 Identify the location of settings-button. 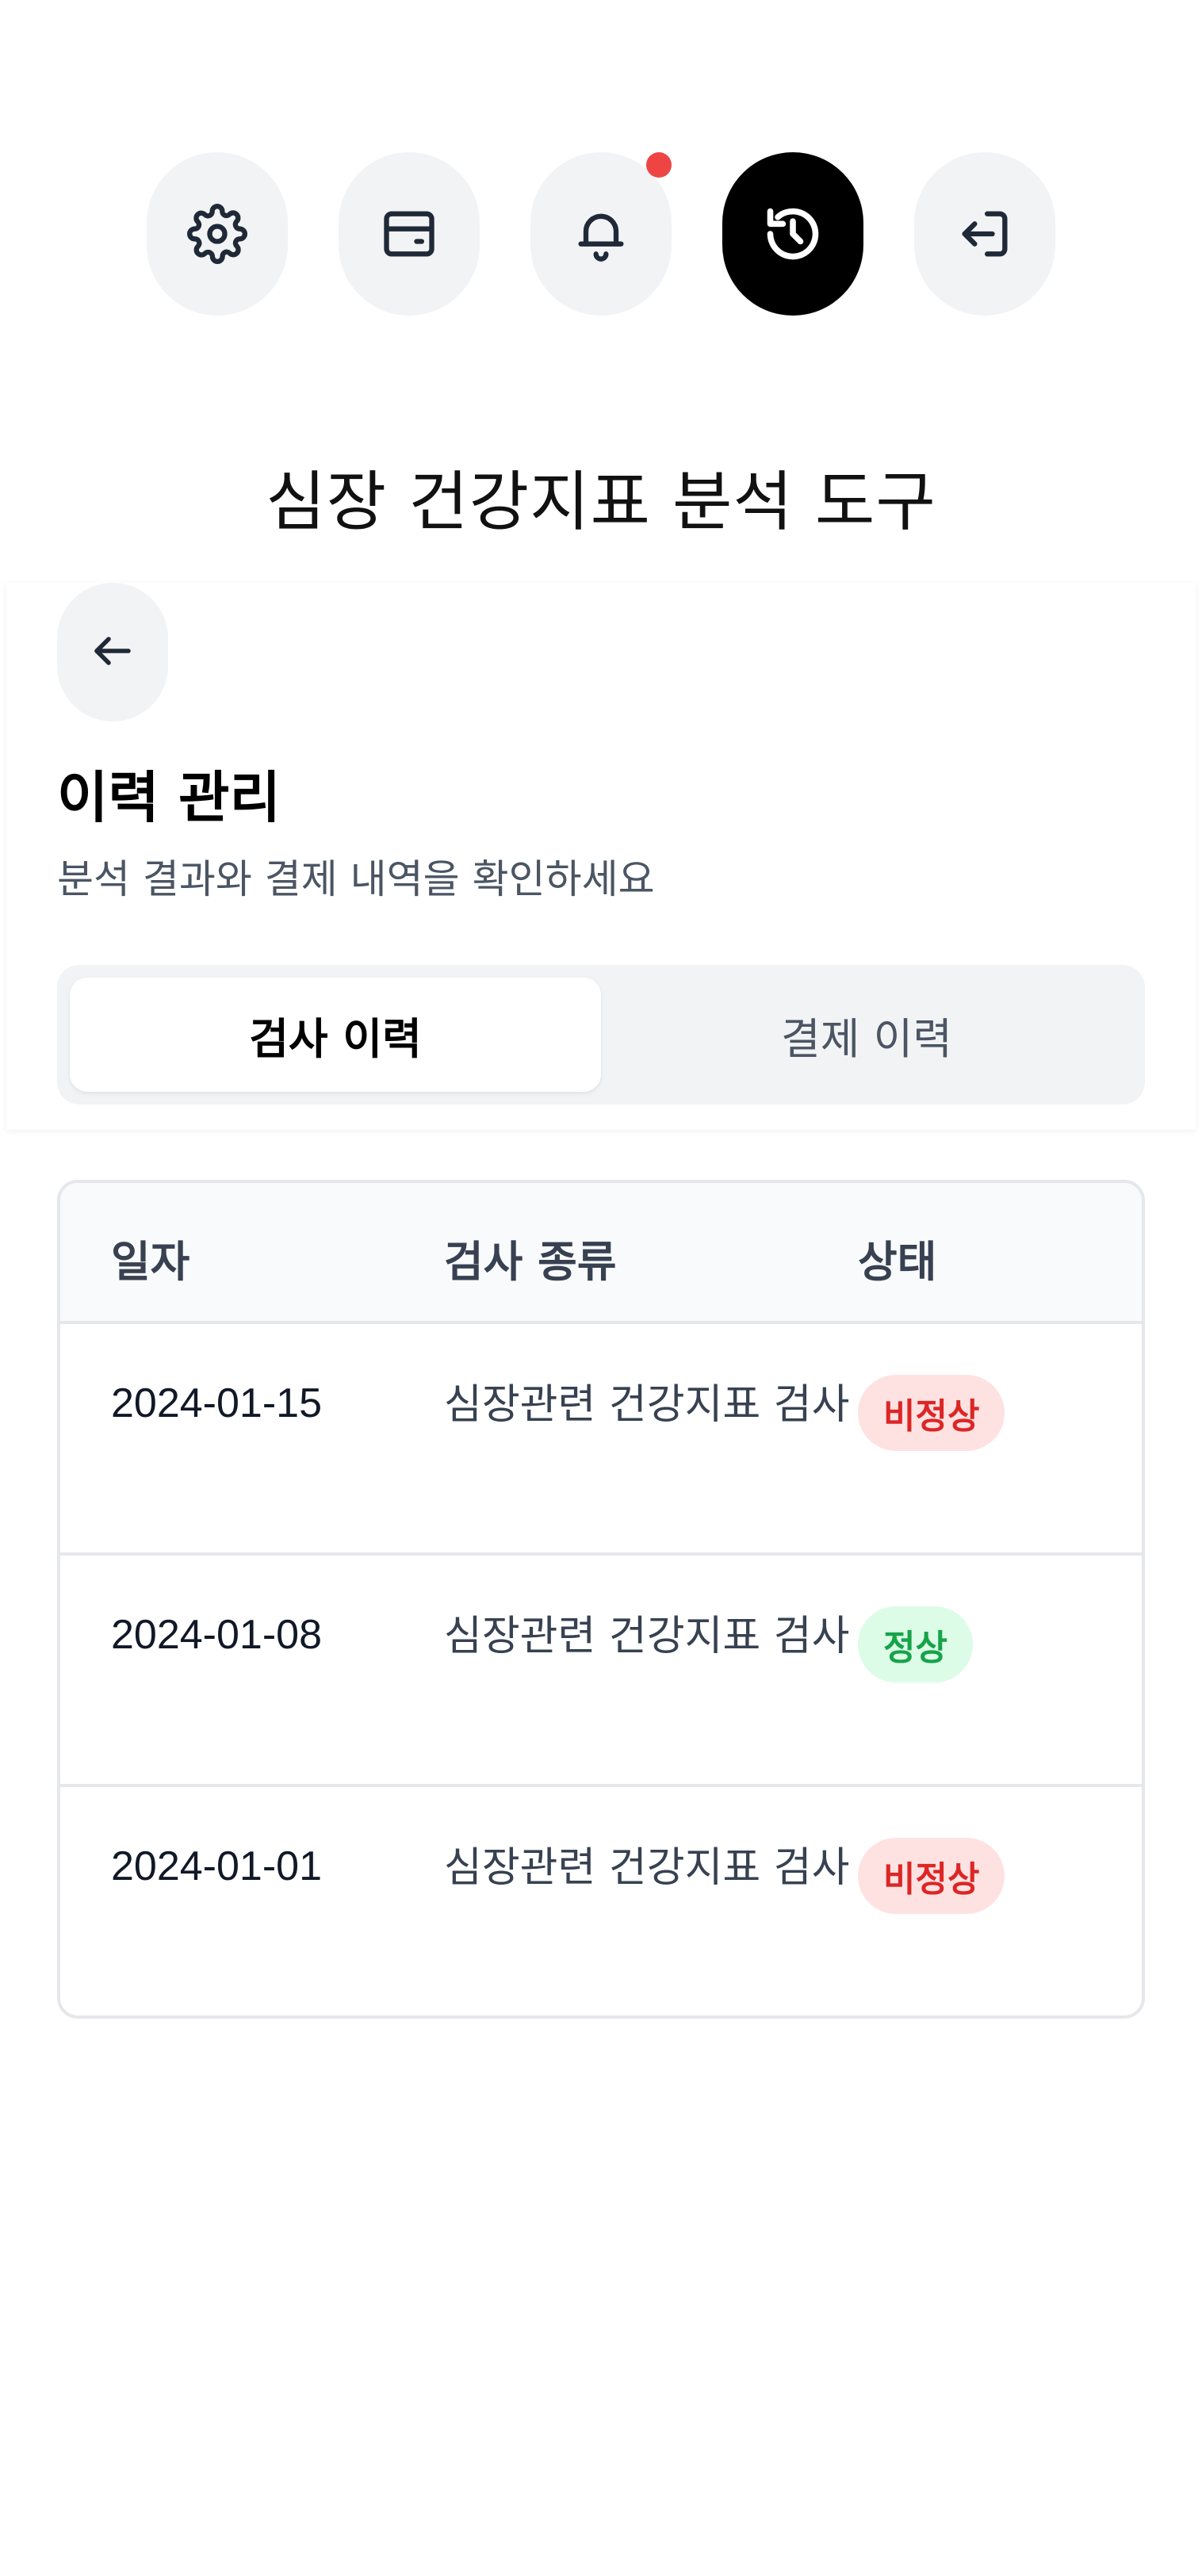
(218, 234).